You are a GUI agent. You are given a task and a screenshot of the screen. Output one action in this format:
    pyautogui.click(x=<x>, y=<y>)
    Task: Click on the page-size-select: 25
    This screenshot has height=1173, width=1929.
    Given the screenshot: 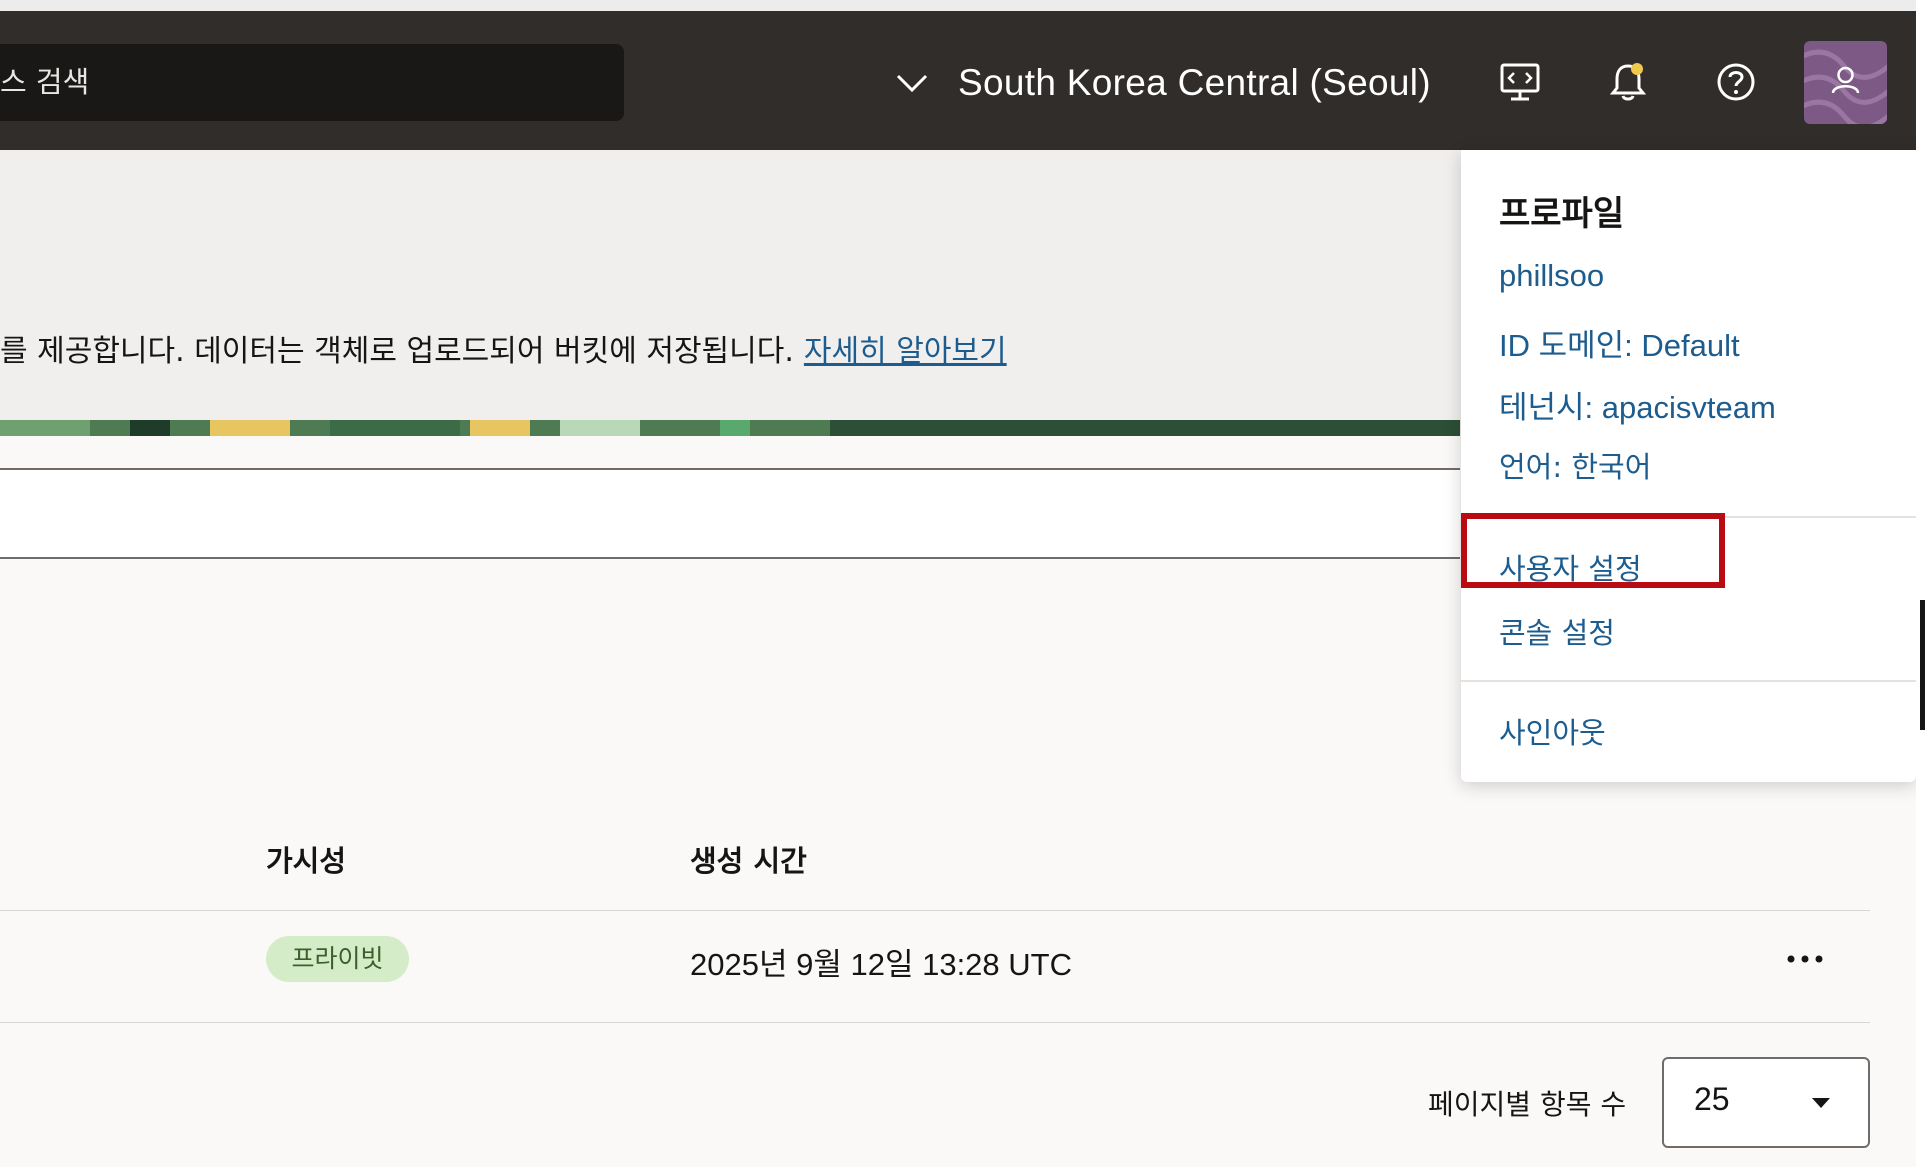 What is the action you would take?
    pyautogui.click(x=1766, y=1102)
    